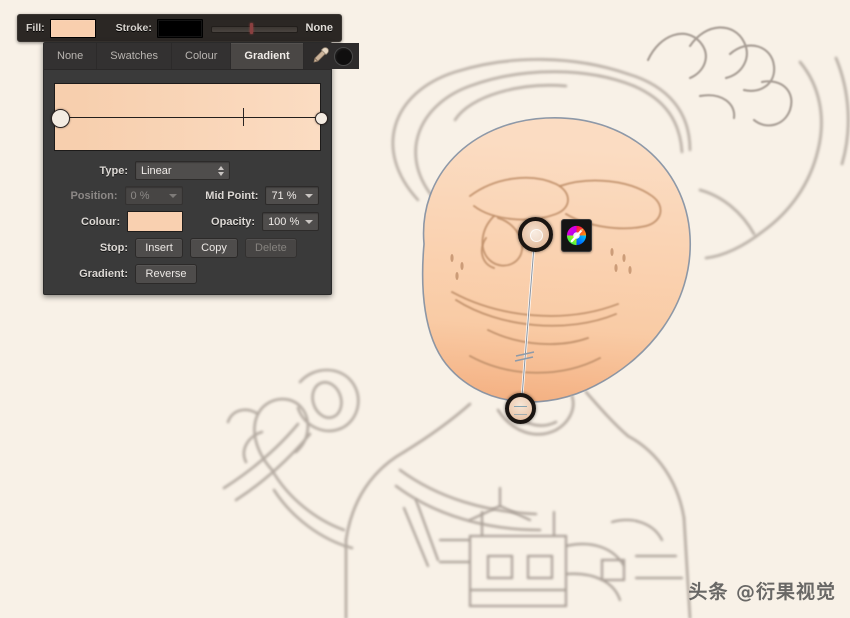 The width and height of the screenshot is (850, 618). What do you see at coordinates (101, 221) in the screenshot?
I see `colour-label: Colour:` at bounding box center [101, 221].